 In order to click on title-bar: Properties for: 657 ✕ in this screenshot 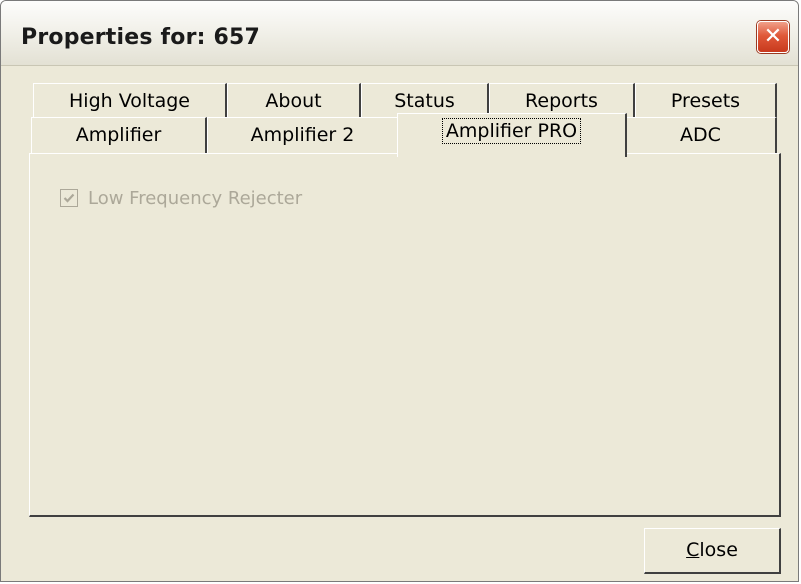, I will do `click(399, 33)`.